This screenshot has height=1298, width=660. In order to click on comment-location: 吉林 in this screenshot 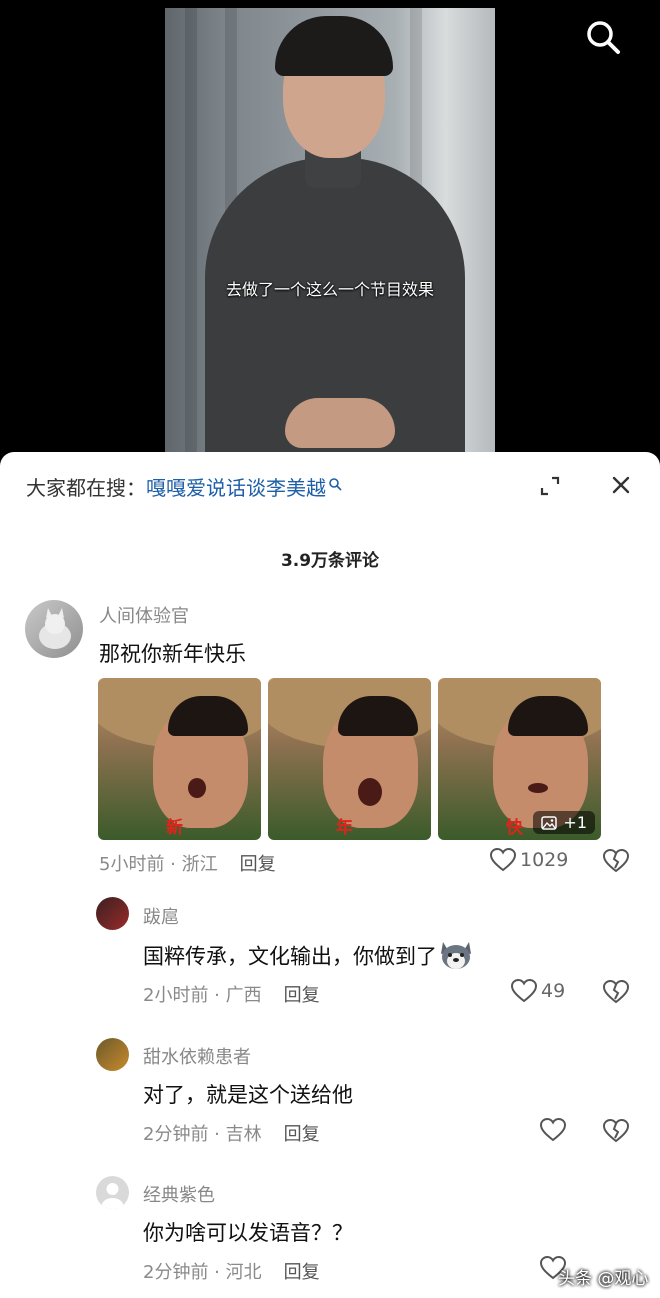, I will do `click(243, 1134)`.